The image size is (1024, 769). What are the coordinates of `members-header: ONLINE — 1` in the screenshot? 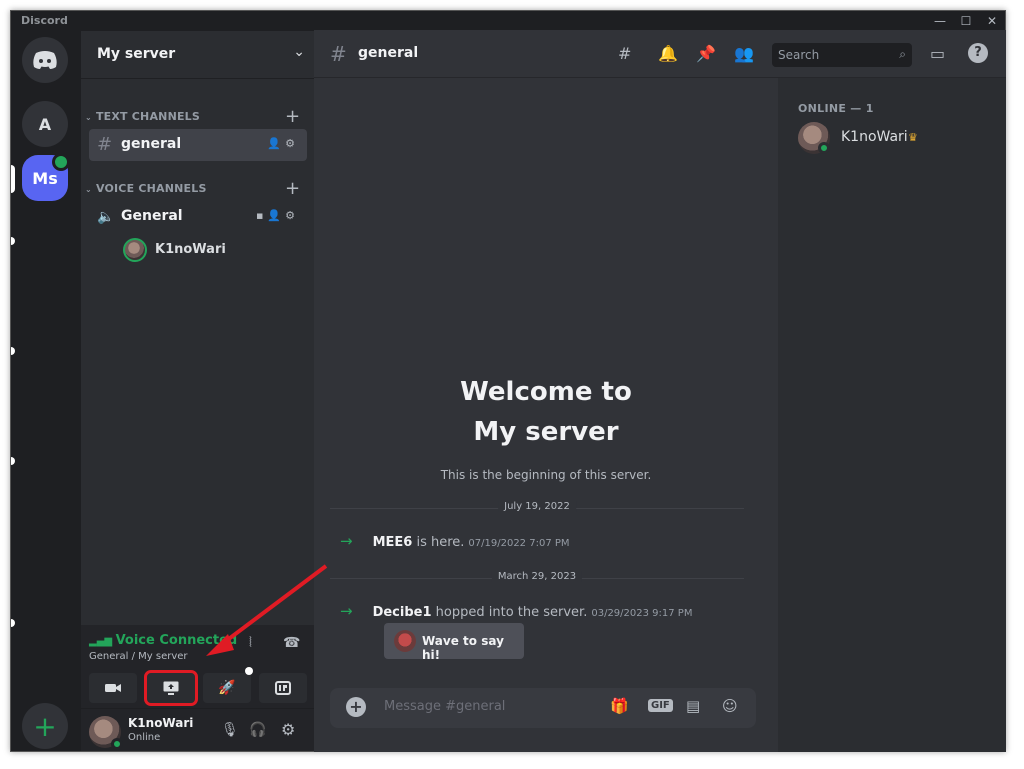 It's located at (836, 108).